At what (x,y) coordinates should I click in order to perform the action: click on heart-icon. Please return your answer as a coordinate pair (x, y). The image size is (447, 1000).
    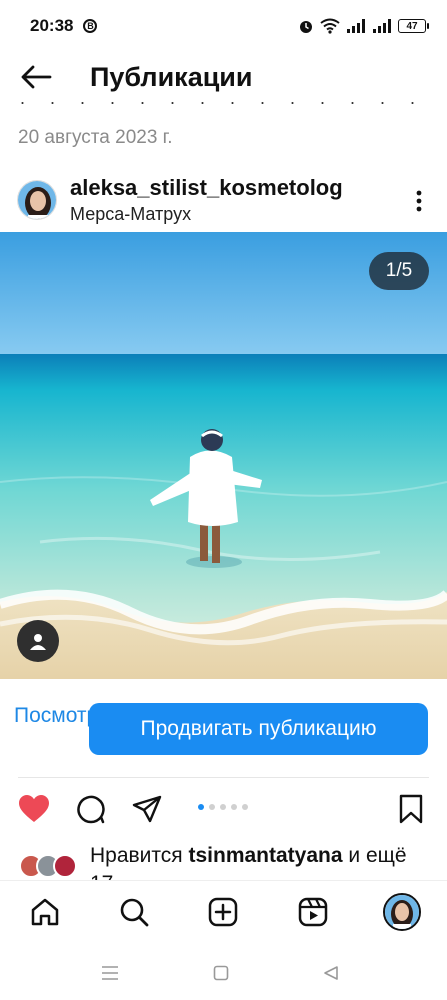
    Looking at the image, I should click on (34, 809).